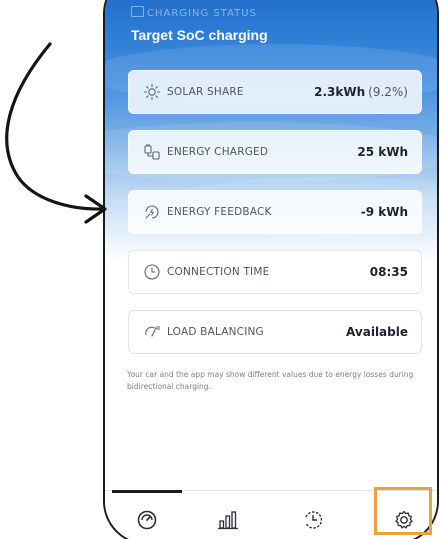  What do you see at coordinates (152, 272) in the screenshot?
I see `clock-icon` at bounding box center [152, 272].